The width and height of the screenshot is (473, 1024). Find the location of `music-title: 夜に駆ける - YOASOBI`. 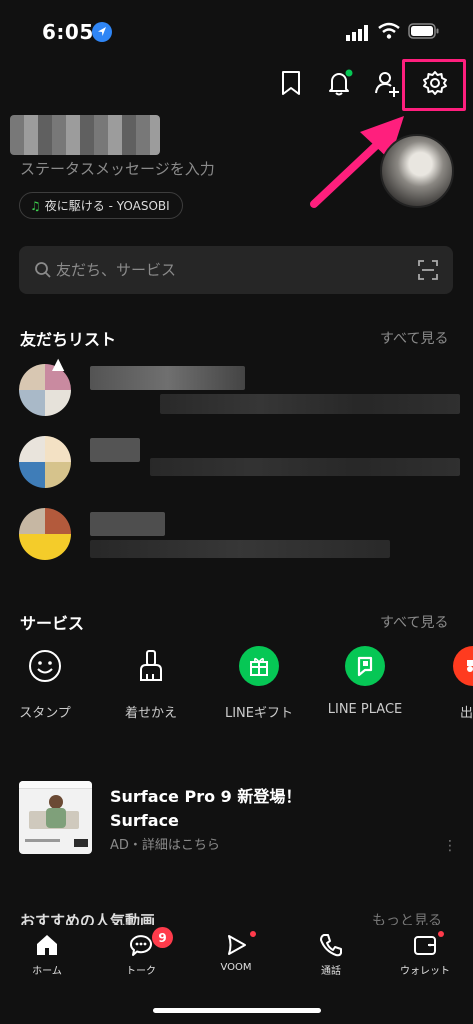

music-title: 夜に駆ける - YOASOBI is located at coordinates (107, 206).